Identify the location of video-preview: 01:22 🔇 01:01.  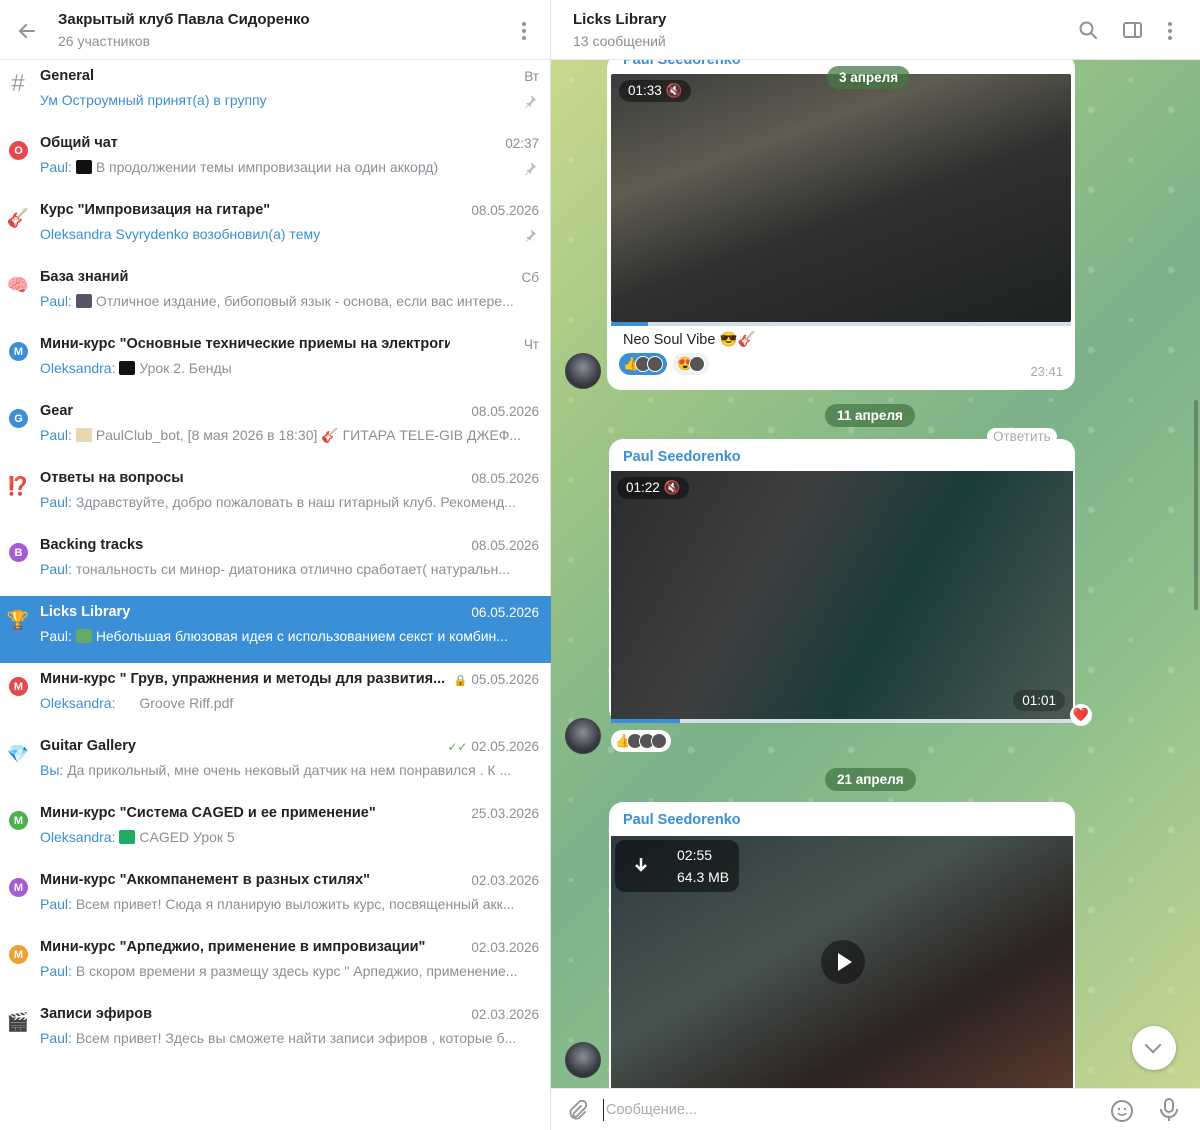
(842, 595).